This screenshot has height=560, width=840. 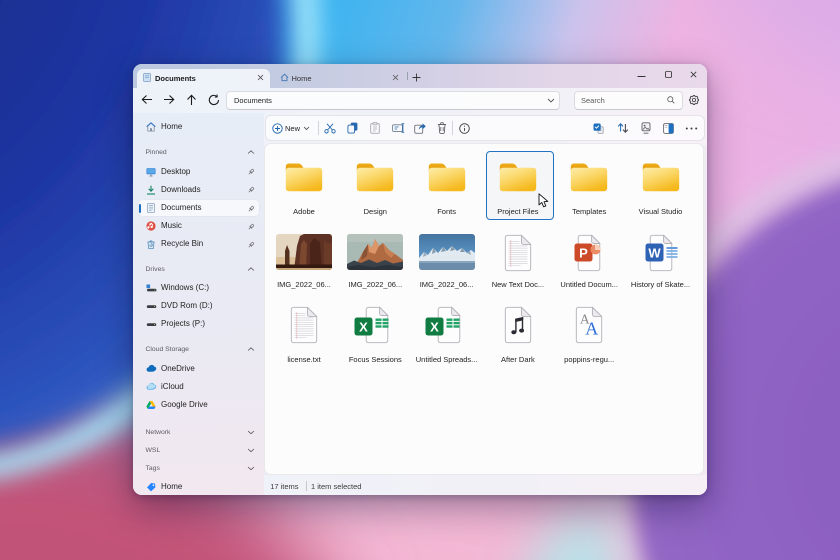 I want to click on svg-text: P, so click(x=583, y=253).